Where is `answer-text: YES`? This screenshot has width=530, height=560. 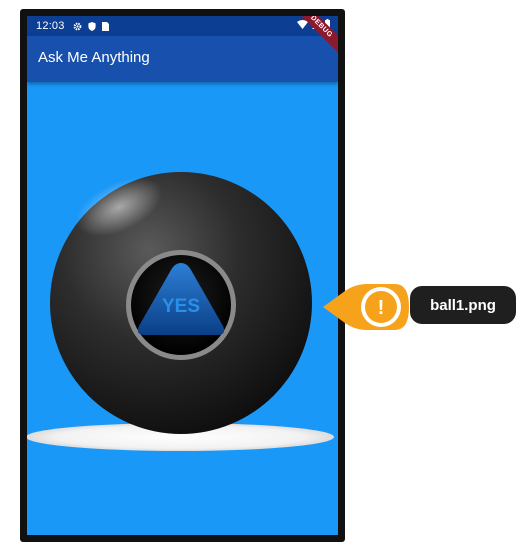 answer-text: YES is located at coordinates (181, 306).